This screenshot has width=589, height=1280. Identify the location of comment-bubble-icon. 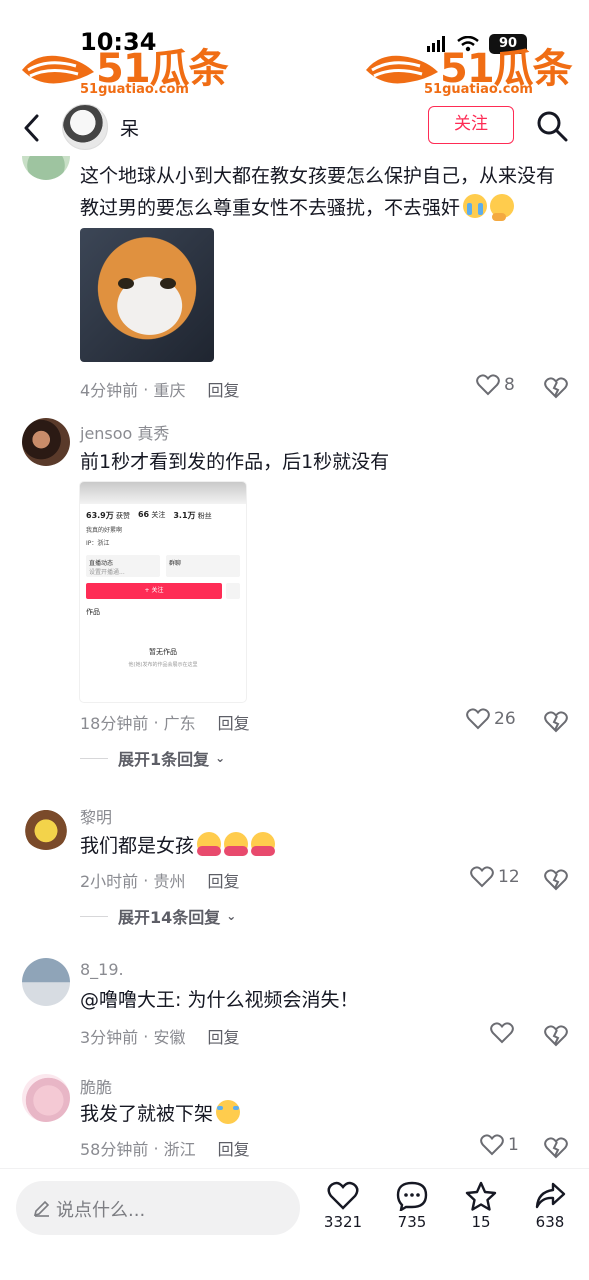
(412, 1196).